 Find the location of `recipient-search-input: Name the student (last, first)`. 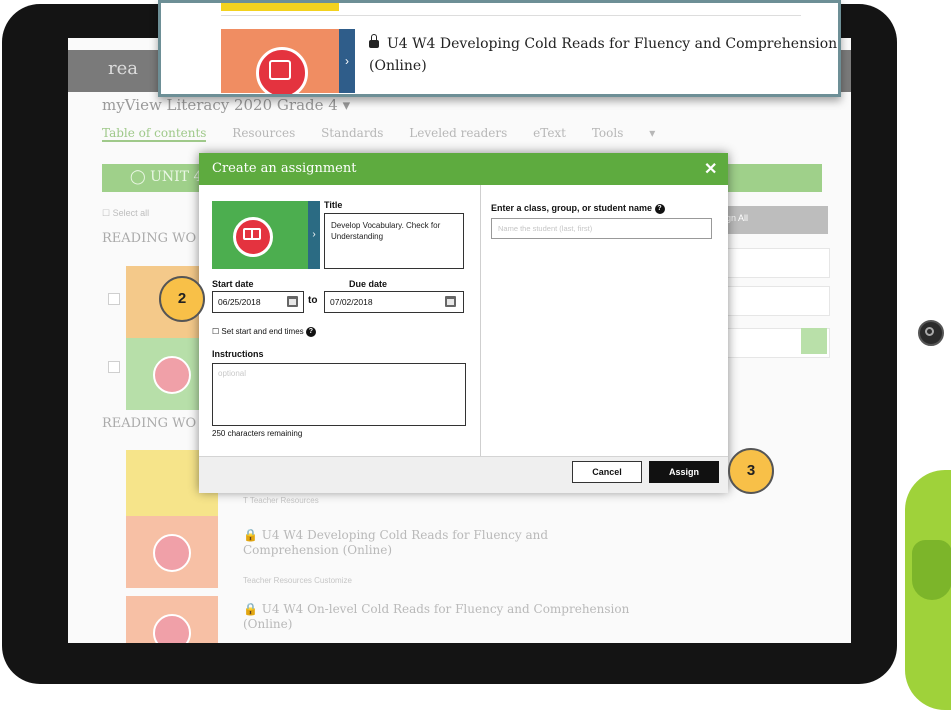

recipient-search-input: Name the student (last, first) is located at coordinates (601, 228).